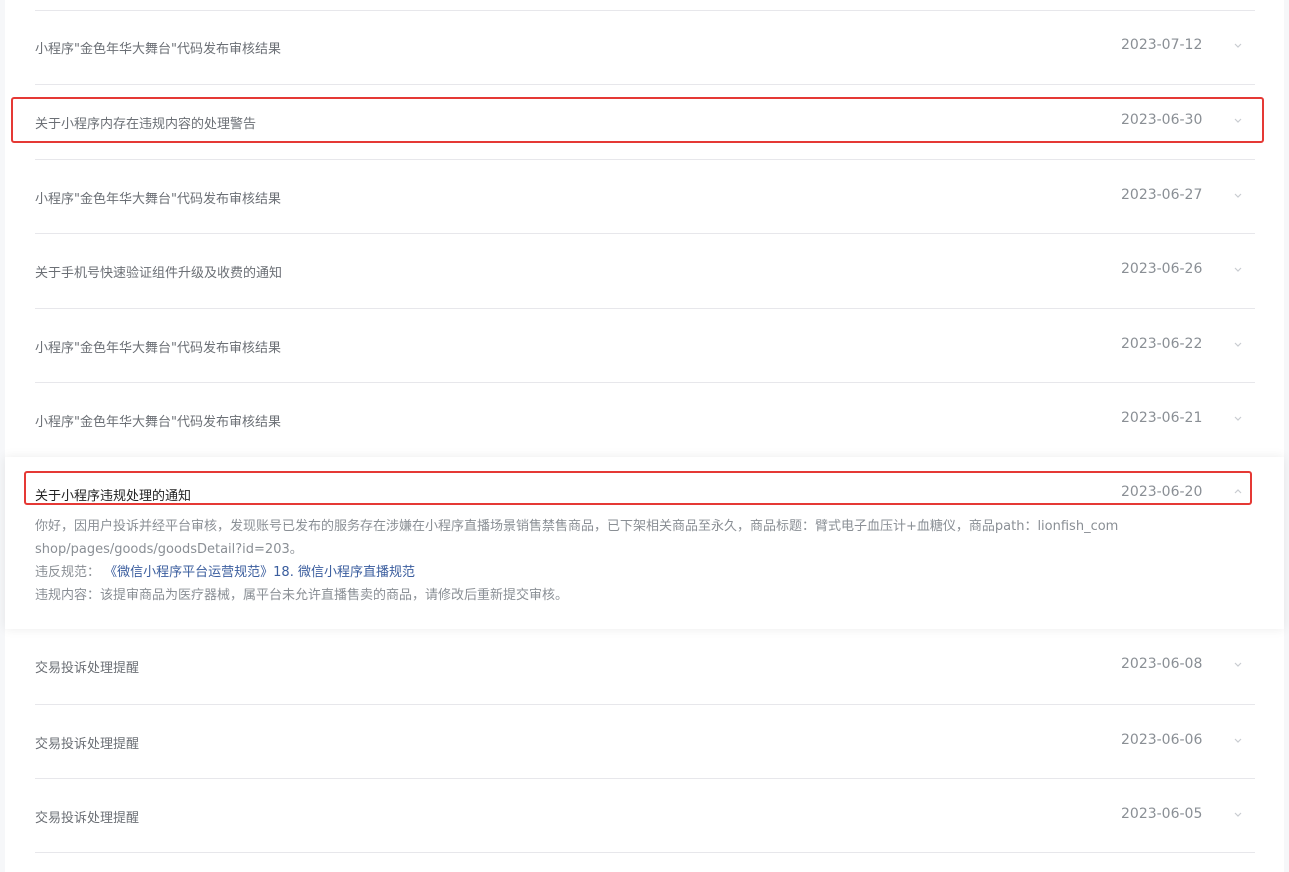 Image resolution: width=1289 pixels, height=872 pixels. What do you see at coordinates (645, 419) in the screenshot?
I see `notice-row: 小程序"金色年华大舞台"代码发布审核结果 2023-06-21` at bounding box center [645, 419].